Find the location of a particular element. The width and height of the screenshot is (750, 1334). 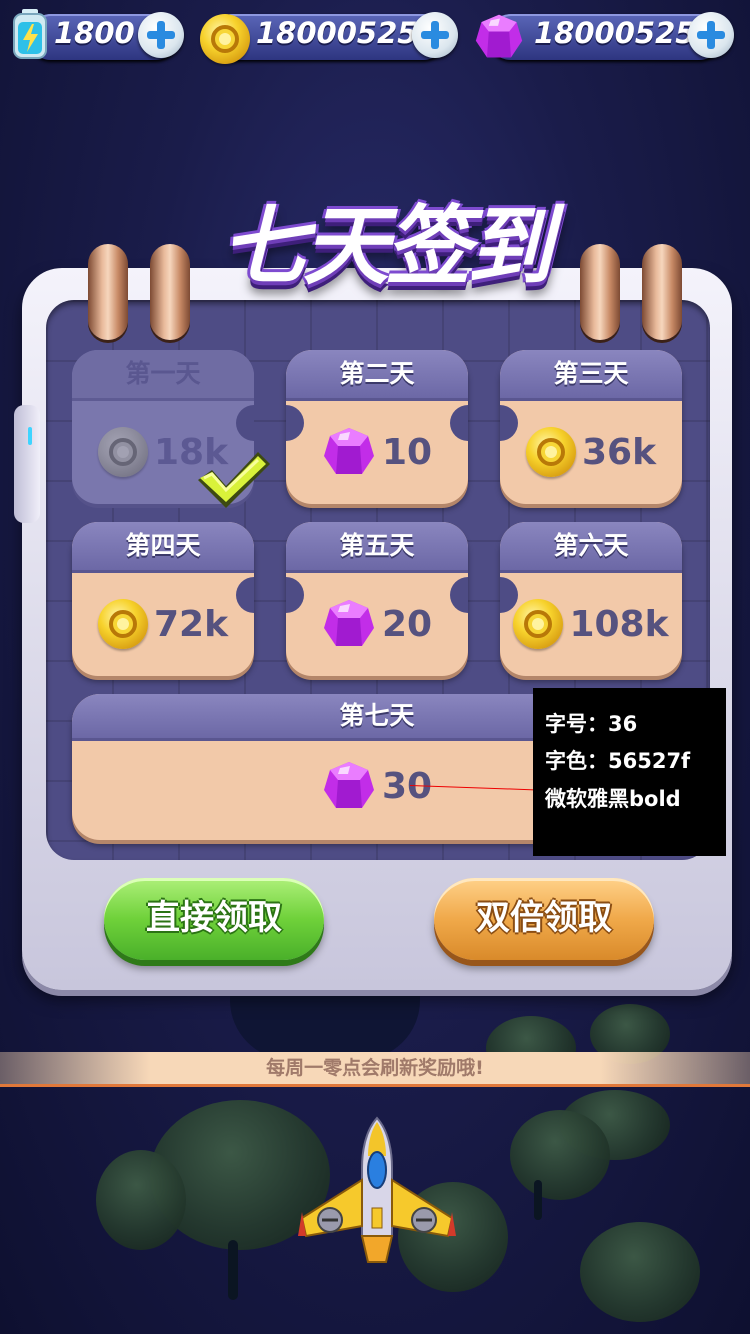

reward-amount: 72k is located at coordinates (191, 624).